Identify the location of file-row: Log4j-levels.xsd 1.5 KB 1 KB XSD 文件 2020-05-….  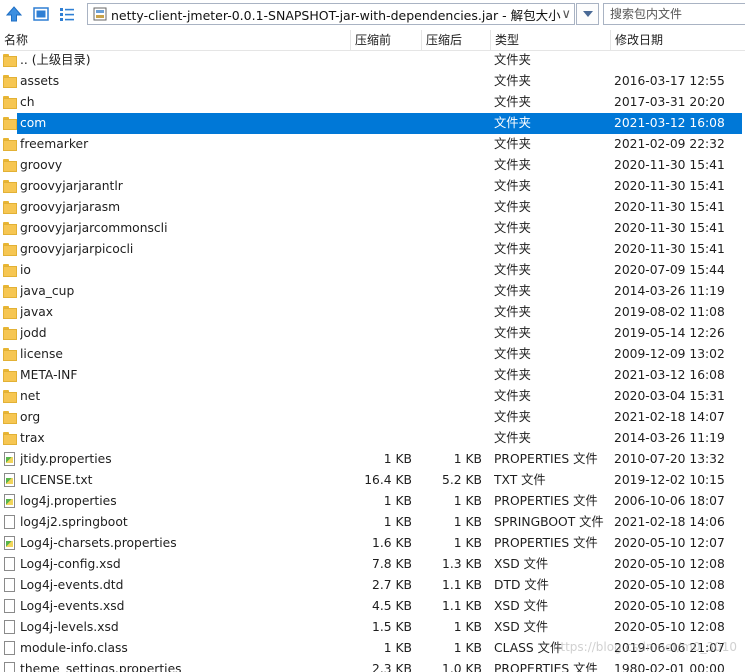
(372, 627).